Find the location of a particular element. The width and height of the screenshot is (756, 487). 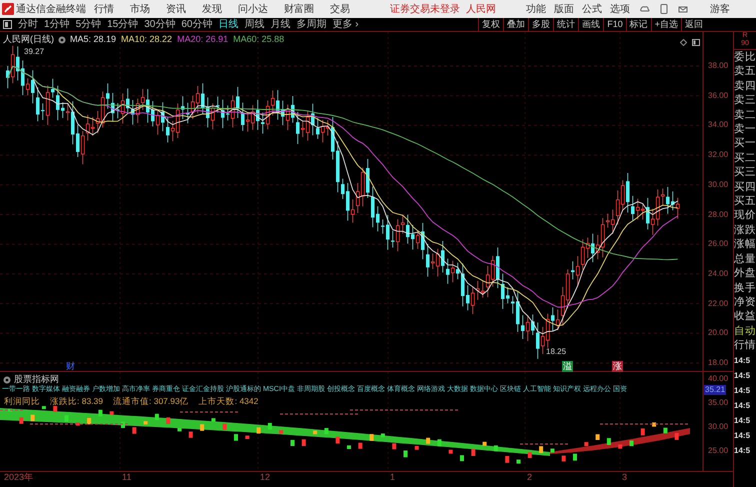

quote-label: 卖二 is located at coordinates (745, 115).